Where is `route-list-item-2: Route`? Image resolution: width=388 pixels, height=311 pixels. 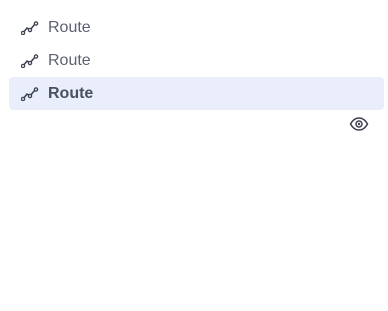 route-list-item-2: Route is located at coordinates (196, 60).